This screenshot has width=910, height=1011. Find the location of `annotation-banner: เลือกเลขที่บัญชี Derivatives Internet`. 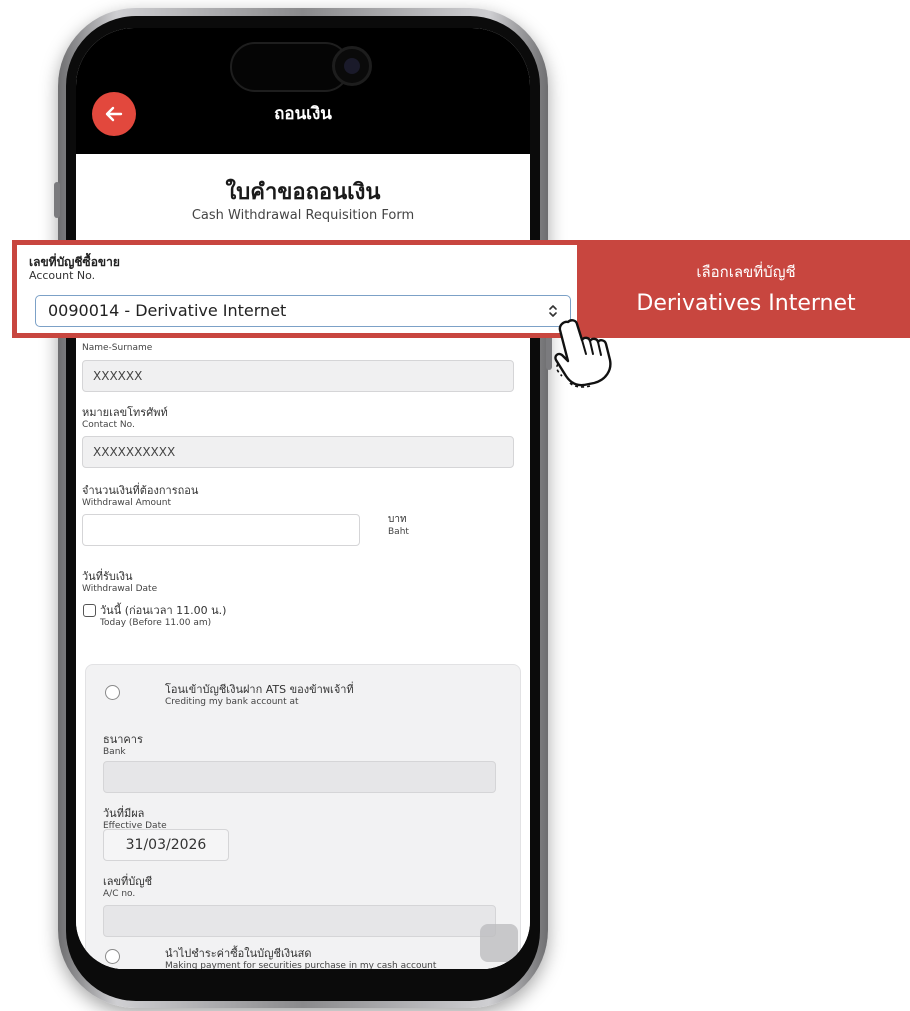

annotation-banner: เลือกเลขที่บัญชี Derivatives Internet is located at coordinates (746, 289).